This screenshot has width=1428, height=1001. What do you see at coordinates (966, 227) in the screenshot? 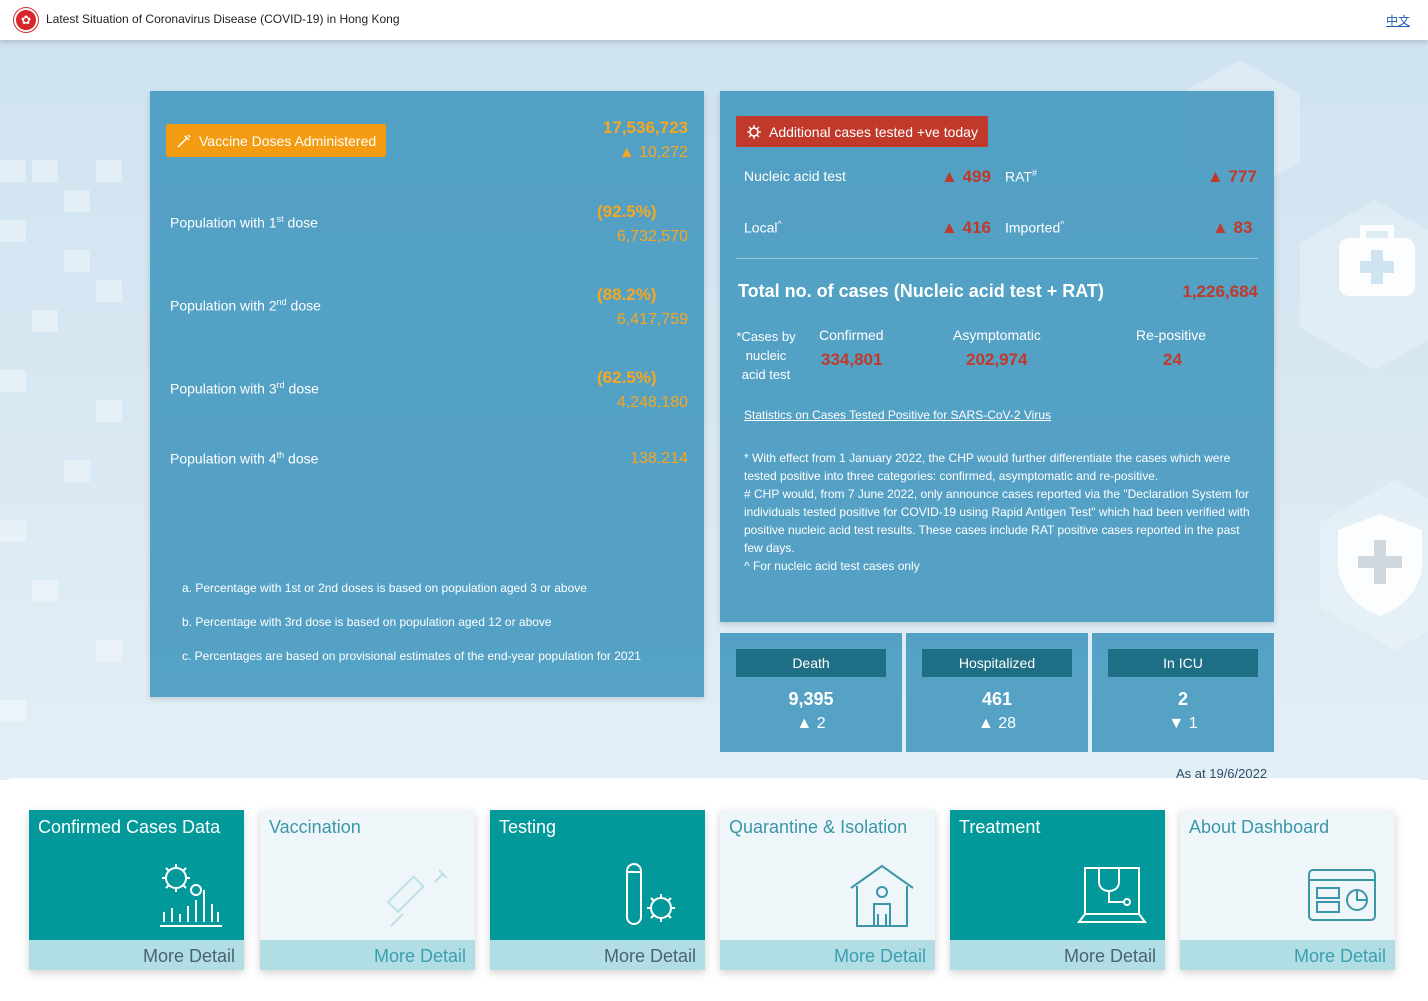
I see `local-value: ▲ 416` at bounding box center [966, 227].